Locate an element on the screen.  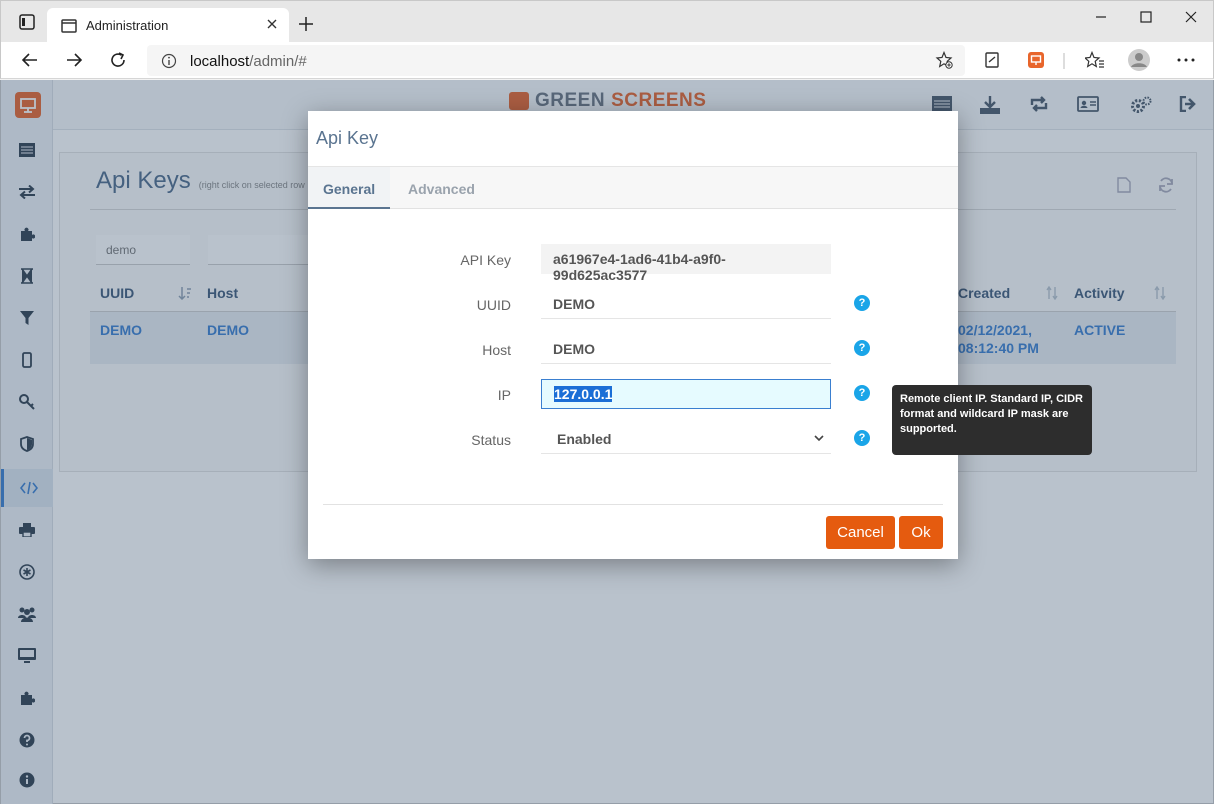
ip-label: IP is located at coordinates (504, 395).